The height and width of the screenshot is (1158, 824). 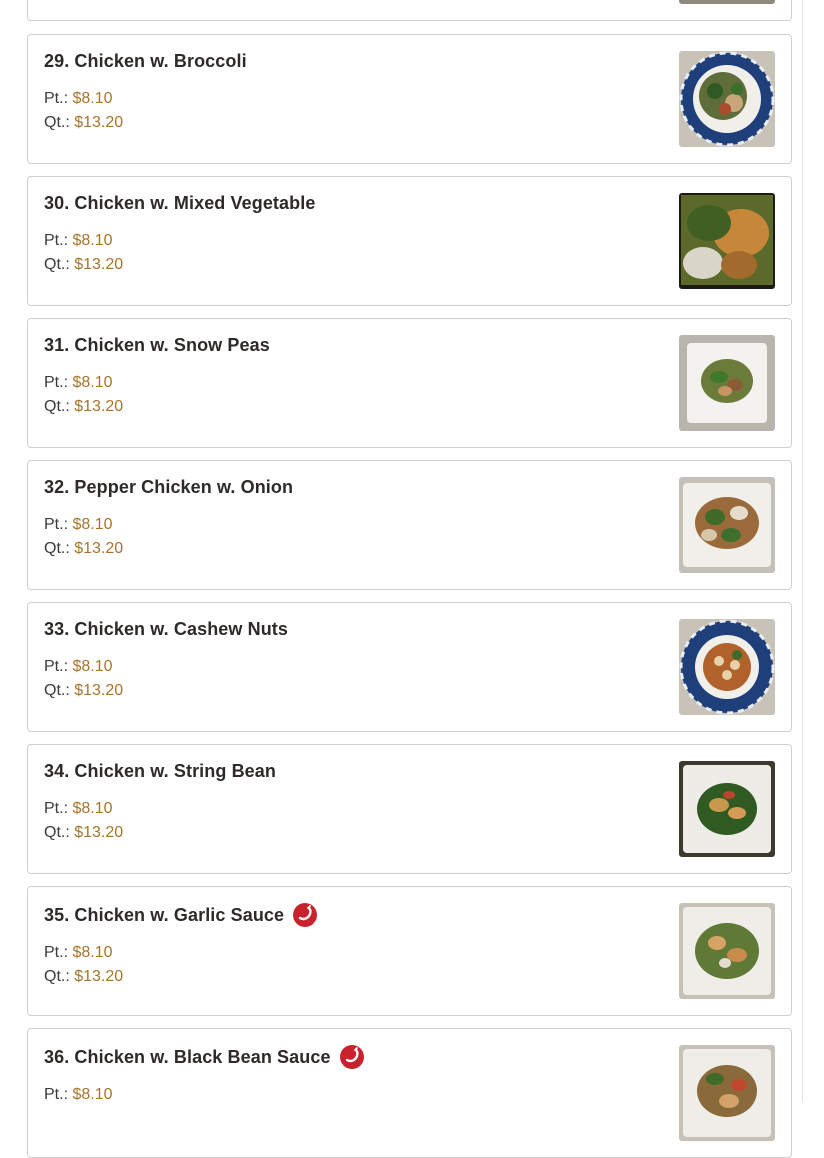 I want to click on item-title: 30. Chicken w. Mixed Vegetable, so click(x=179, y=203).